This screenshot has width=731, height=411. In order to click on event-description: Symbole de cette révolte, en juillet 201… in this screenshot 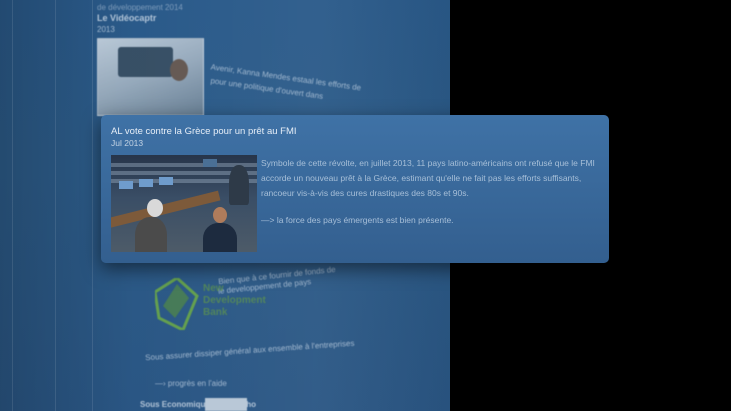, I will do `click(428, 178)`.